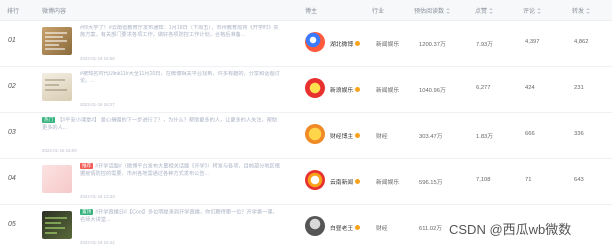 Image resolution: width=612 pixels, height=250 pixels. I want to click on reads: 596.15万, so click(431, 183).